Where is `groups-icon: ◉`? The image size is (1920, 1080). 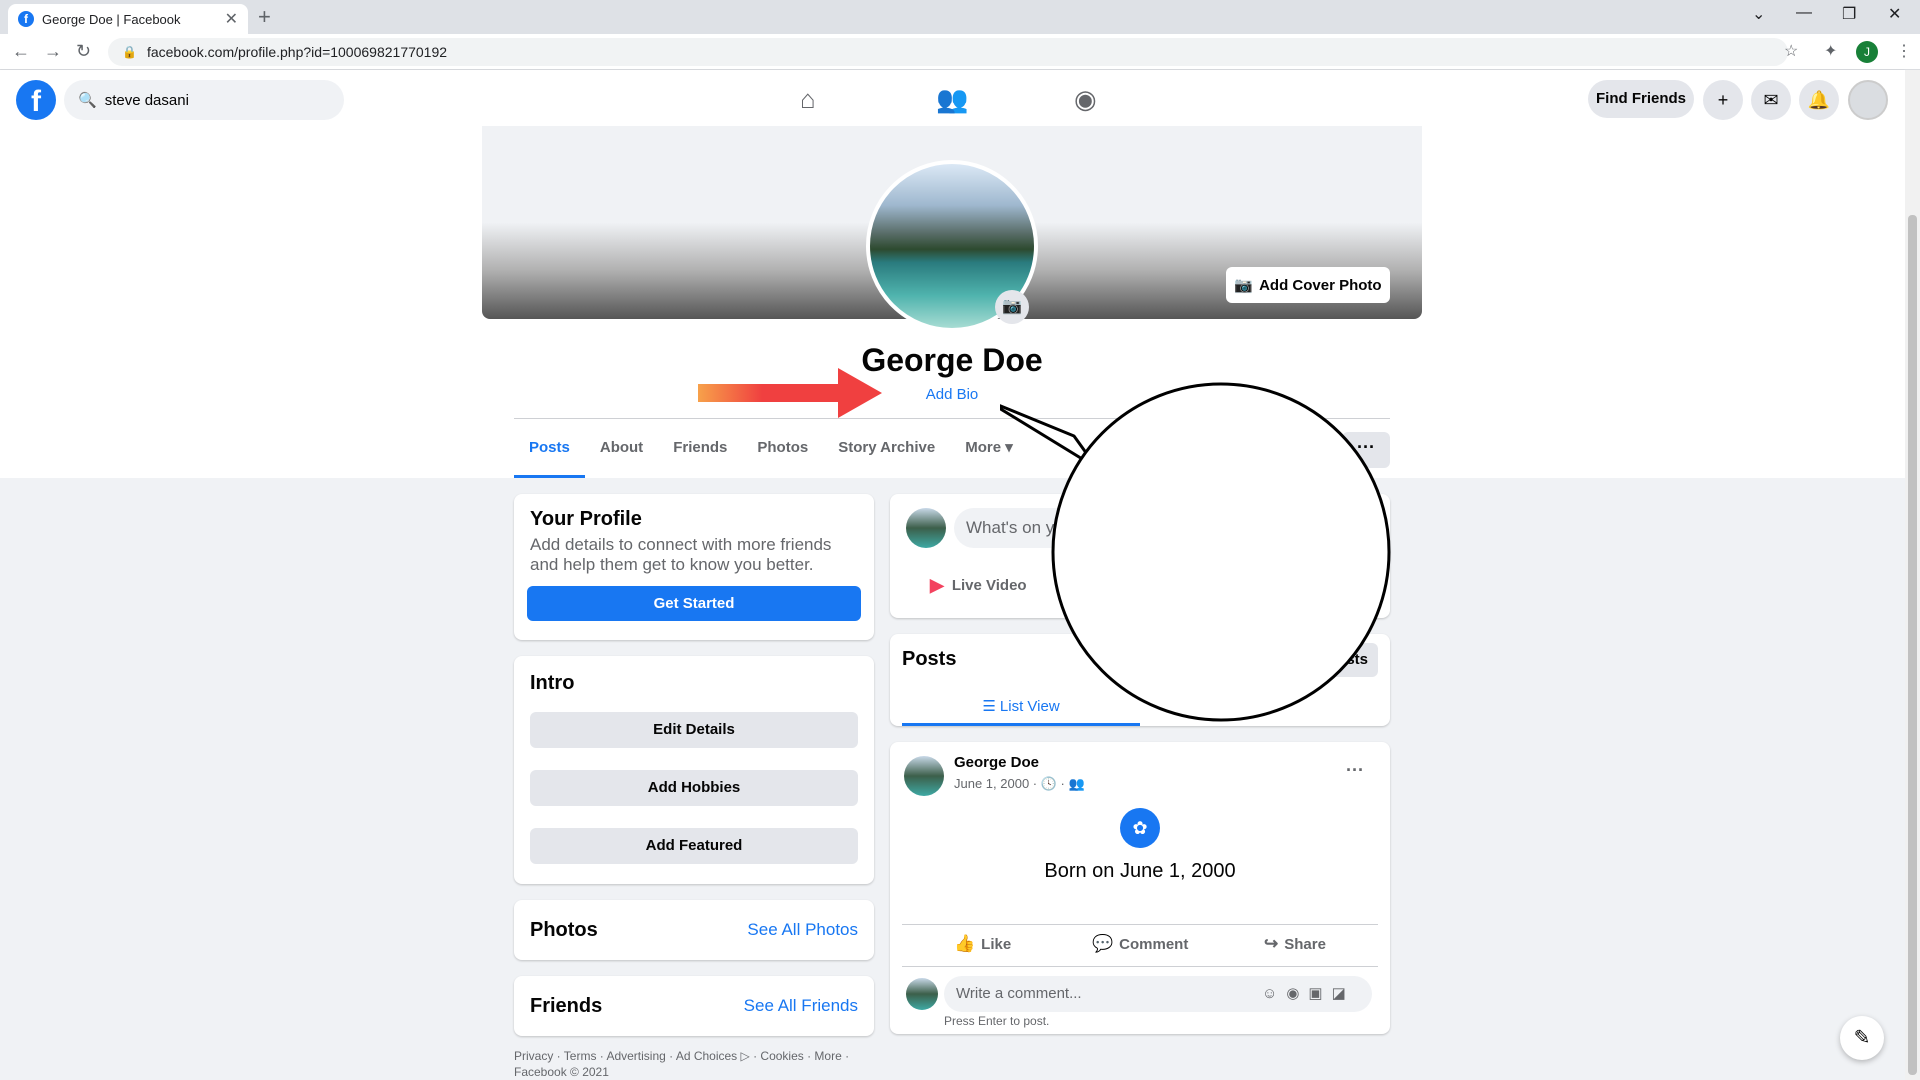
groups-icon: ◉ is located at coordinates (1085, 99).